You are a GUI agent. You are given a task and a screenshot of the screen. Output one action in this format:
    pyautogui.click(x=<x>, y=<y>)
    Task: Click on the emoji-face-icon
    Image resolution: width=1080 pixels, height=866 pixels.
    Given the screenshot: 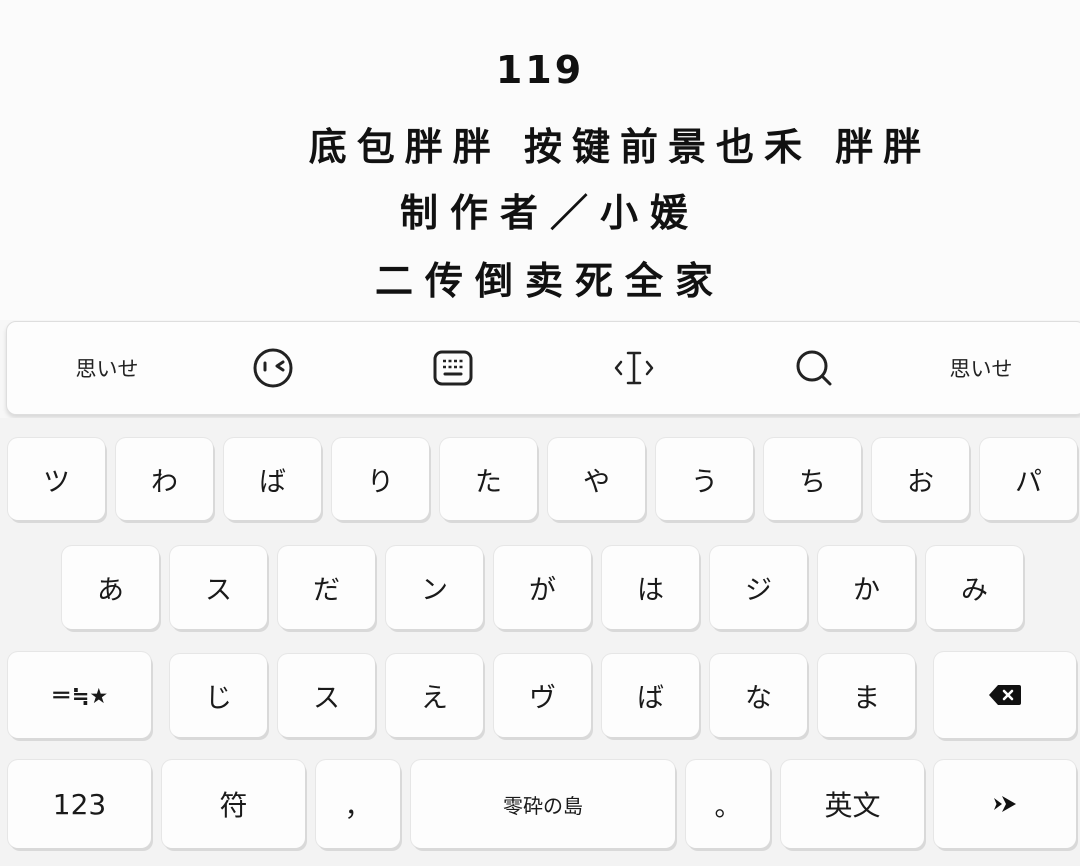 What is the action you would take?
    pyautogui.click(x=273, y=368)
    